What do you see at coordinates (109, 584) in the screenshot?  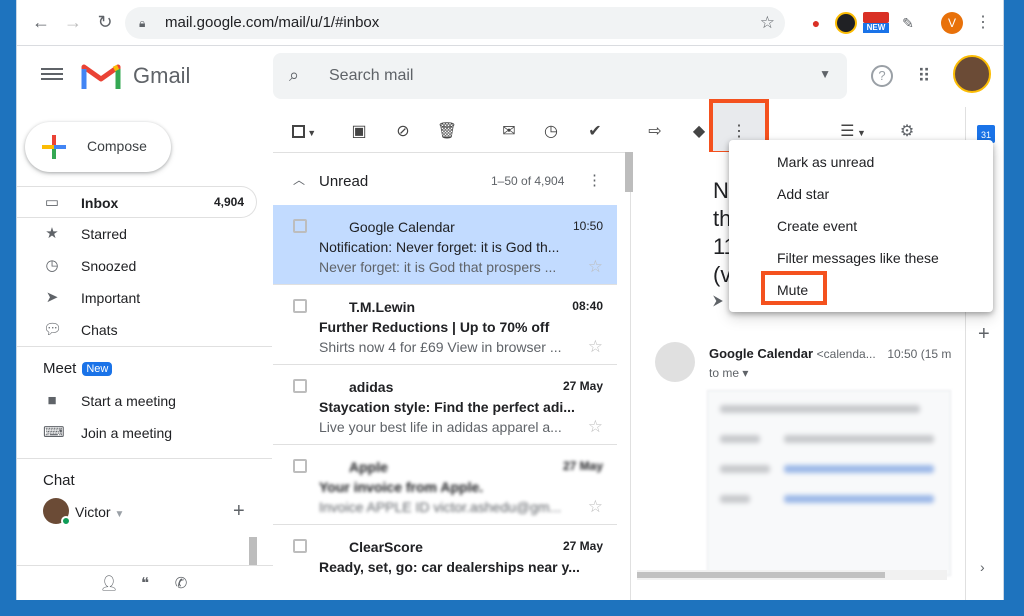 I see `person-icon: 👤︎` at bounding box center [109, 584].